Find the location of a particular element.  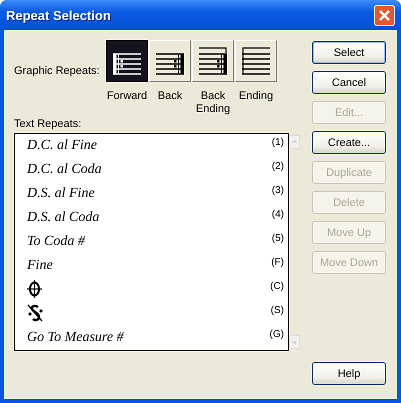

repeat-label: Forward is located at coordinates (127, 96).